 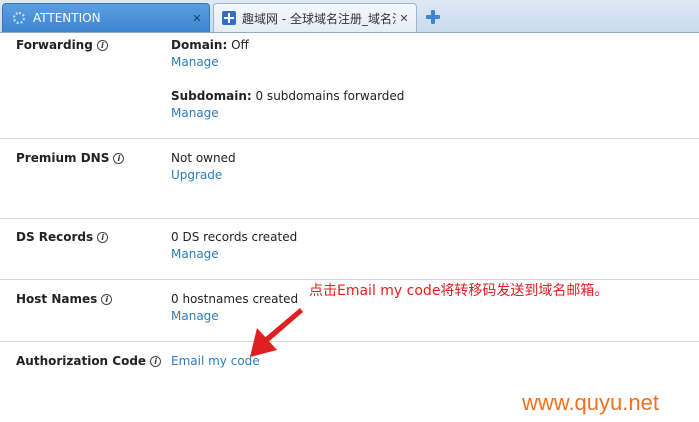 What do you see at coordinates (590, 402) in the screenshot?
I see `watermark: www.quyu.net` at bounding box center [590, 402].